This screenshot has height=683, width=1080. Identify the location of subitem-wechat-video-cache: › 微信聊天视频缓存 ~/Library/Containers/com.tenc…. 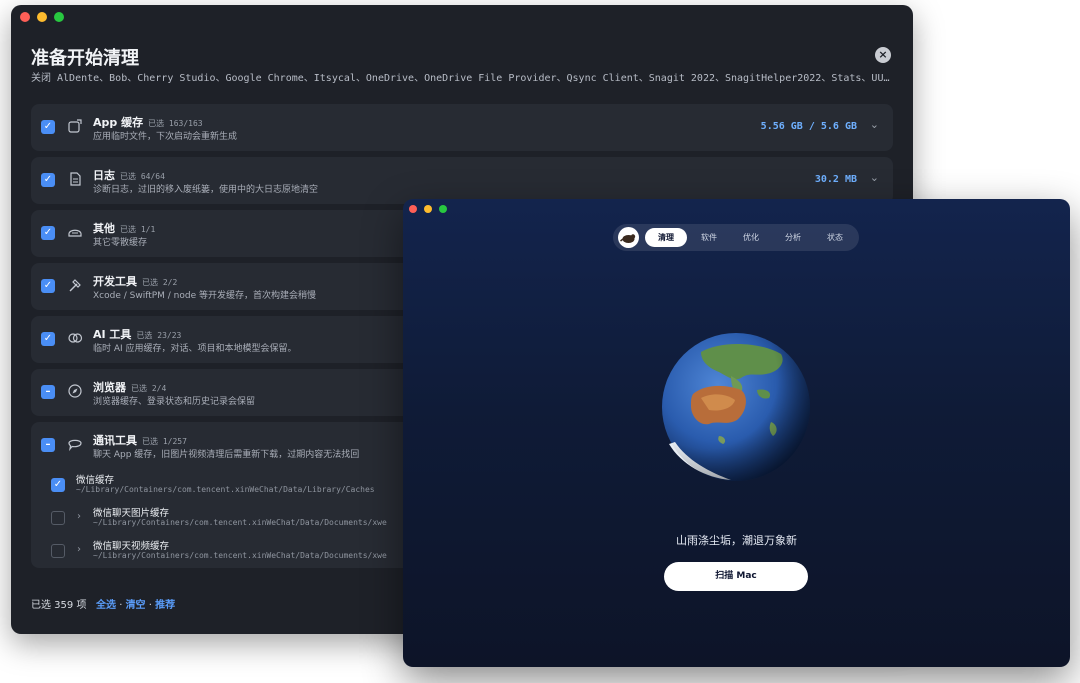
(221, 551).